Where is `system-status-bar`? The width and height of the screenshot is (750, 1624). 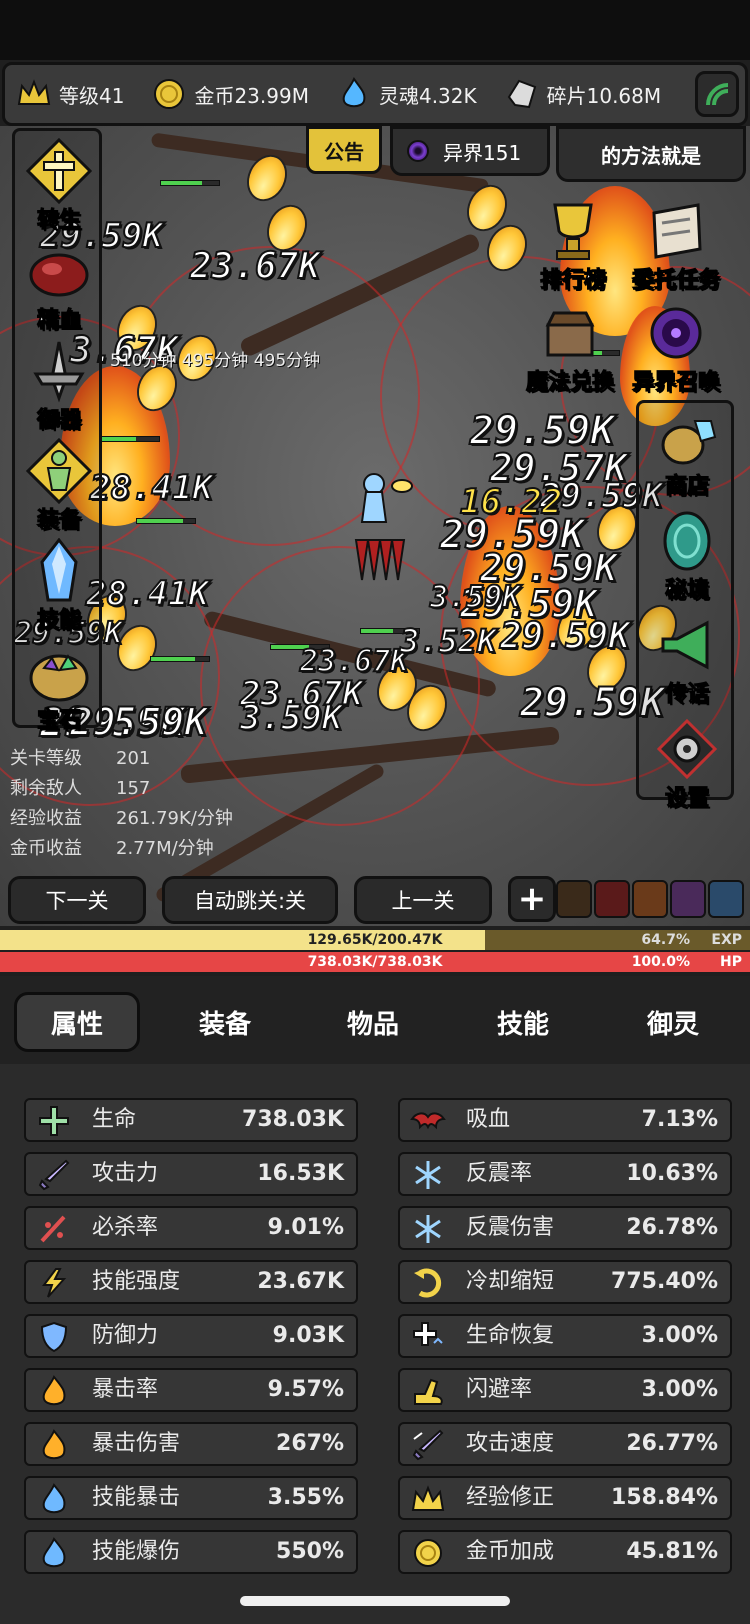 system-status-bar is located at coordinates (375, 30).